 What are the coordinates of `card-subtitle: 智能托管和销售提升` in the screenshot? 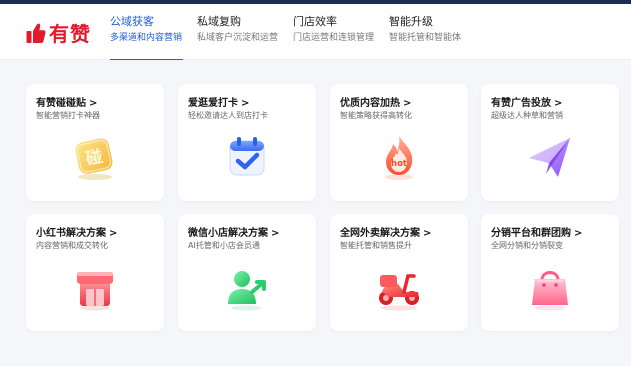 It's located at (376, 245).